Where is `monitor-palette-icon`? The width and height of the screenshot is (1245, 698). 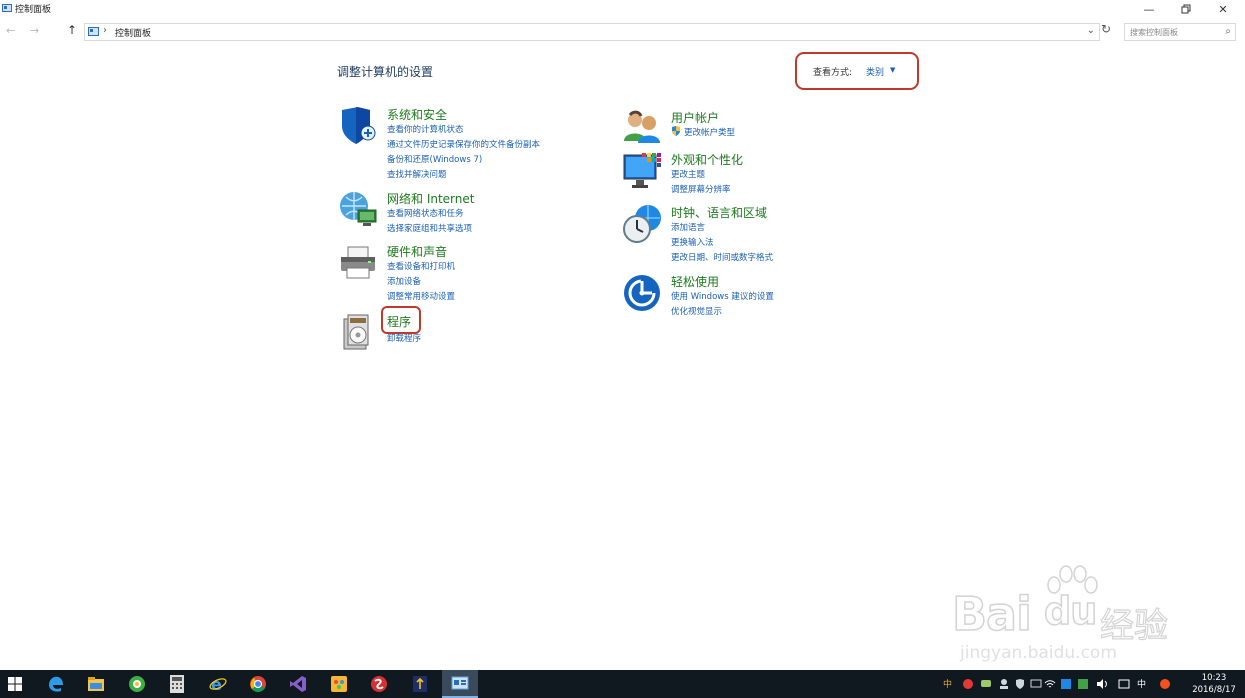 monitor-palette-icon is located at coordinates (642, 171).